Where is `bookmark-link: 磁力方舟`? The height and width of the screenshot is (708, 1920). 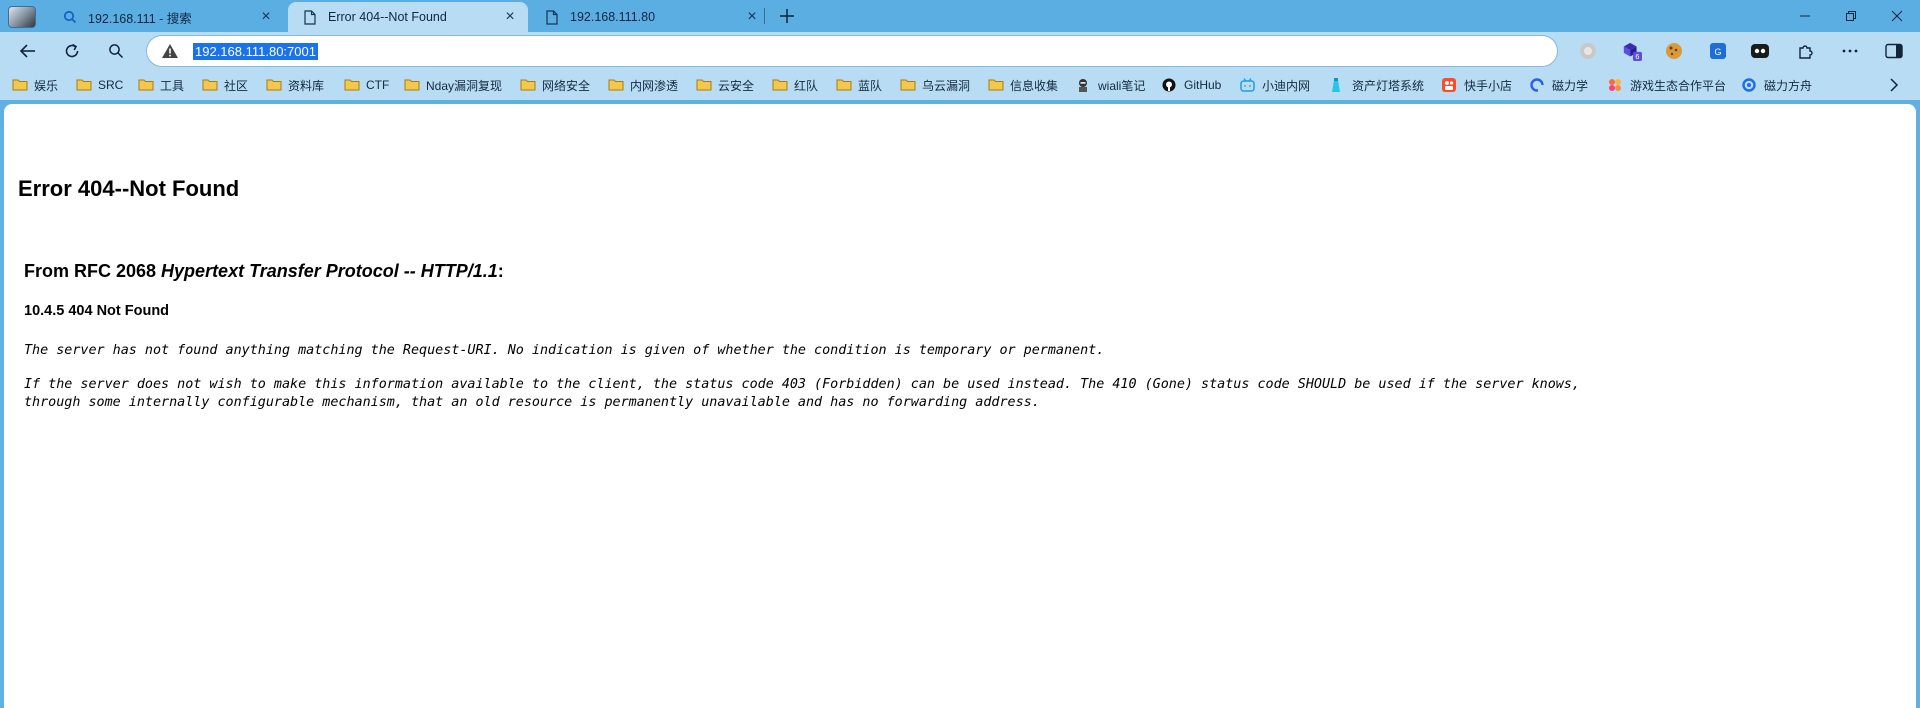 bookmark-link: 磁力方舟 is located at coordinates (1777, 85).